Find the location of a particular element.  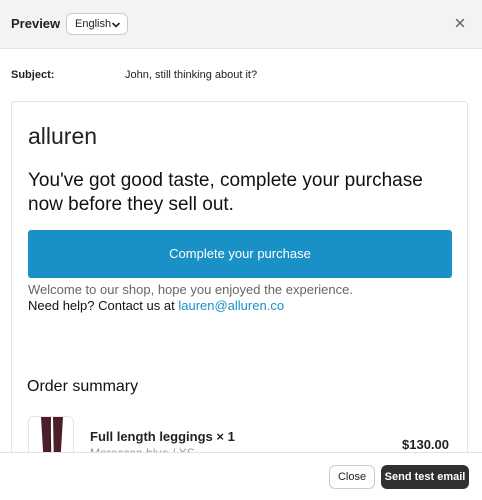

language-select-value: English is located at coordinates (93, 24).